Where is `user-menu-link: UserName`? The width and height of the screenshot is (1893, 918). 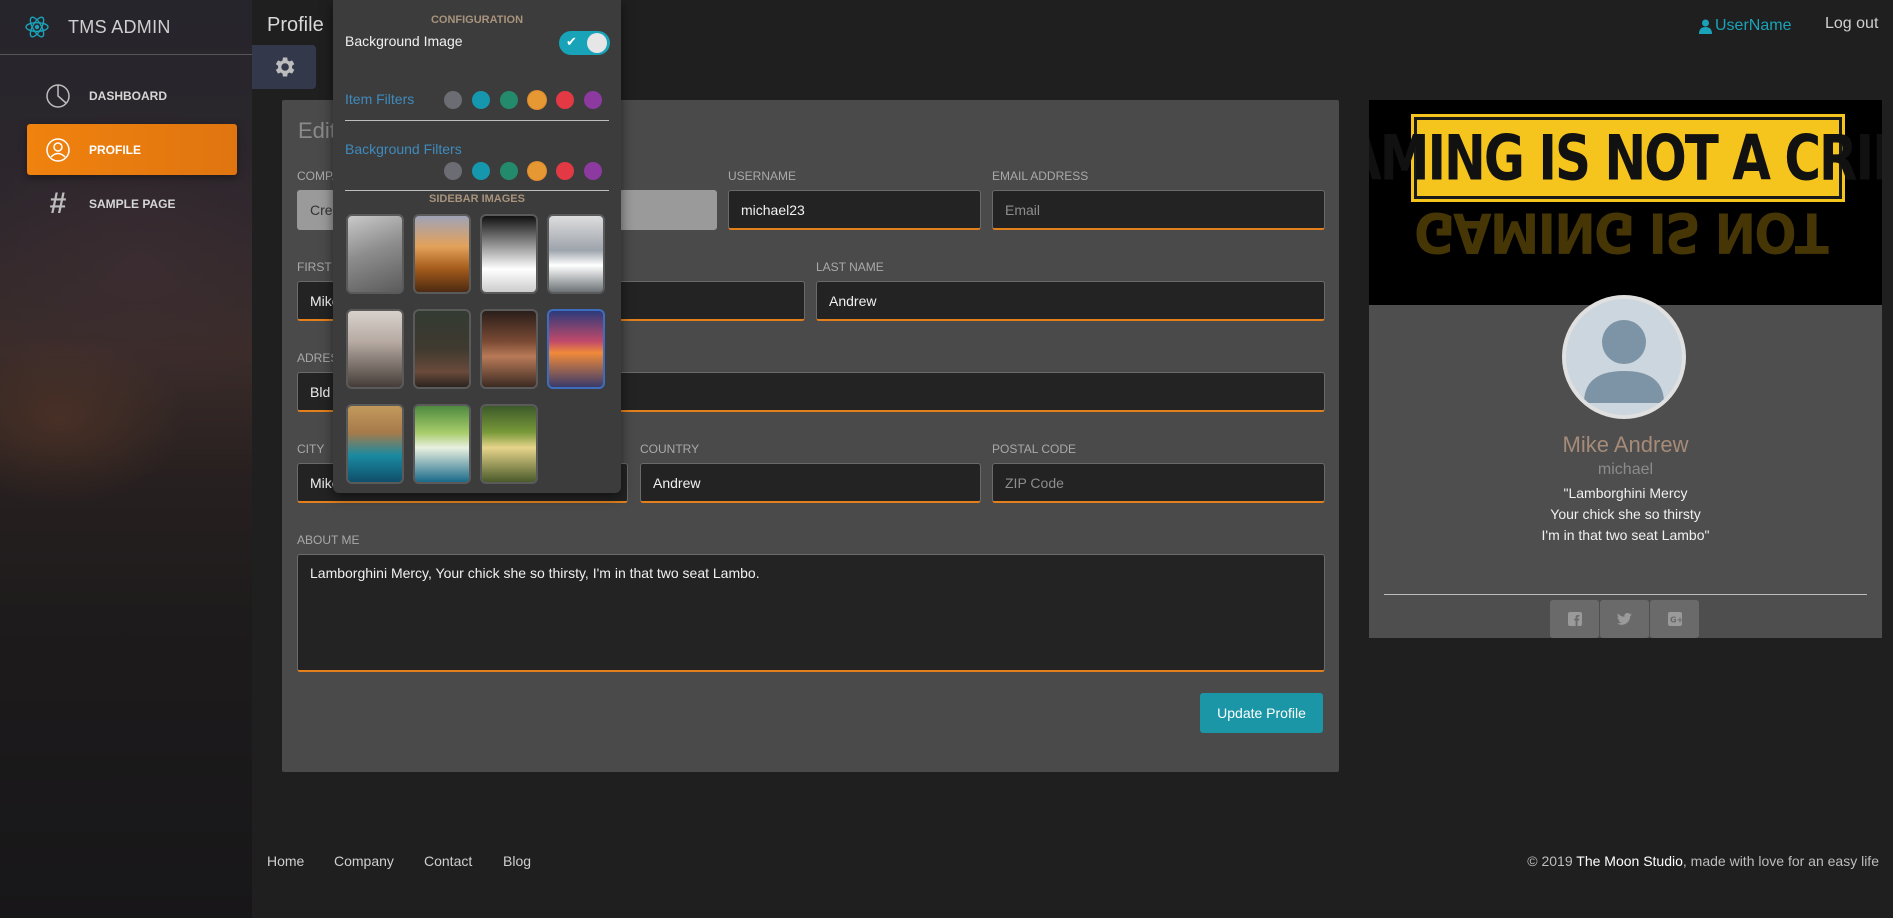 user-menu-link: UserName is located at coordinates (1745, 26).